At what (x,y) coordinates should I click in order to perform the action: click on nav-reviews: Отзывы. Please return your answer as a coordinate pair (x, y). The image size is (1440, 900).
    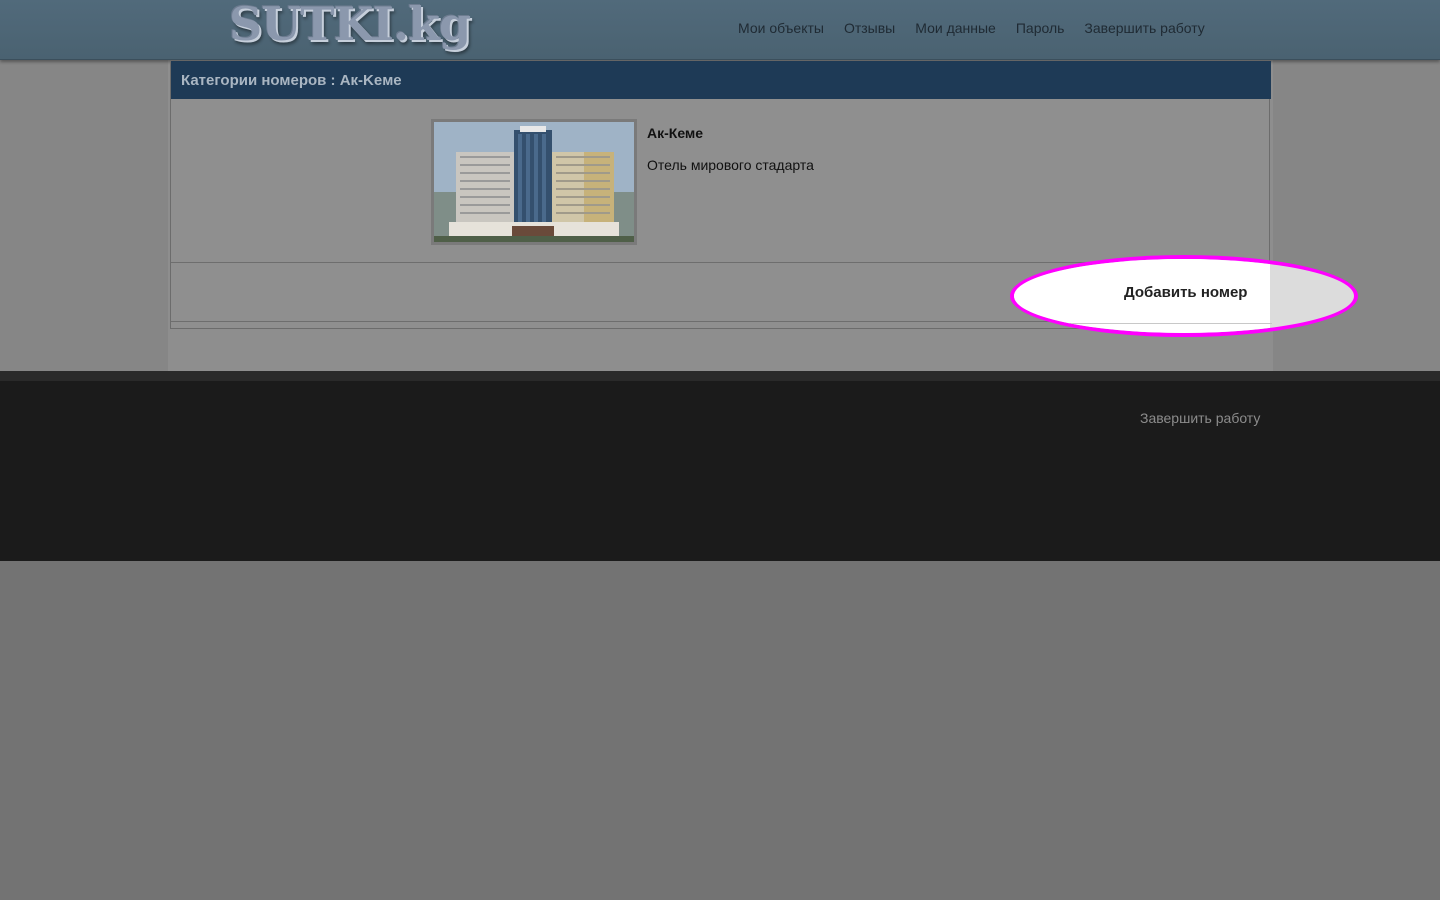
    Looking at the image, I should click on (869, 28).